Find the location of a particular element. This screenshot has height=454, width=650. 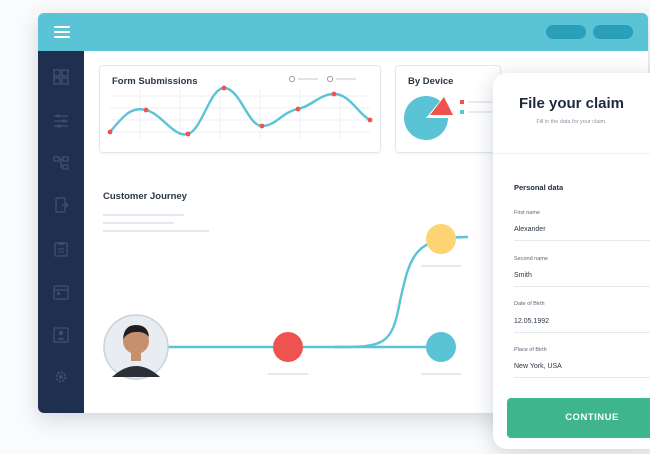

export-icon is located at coordinates (61, 205).